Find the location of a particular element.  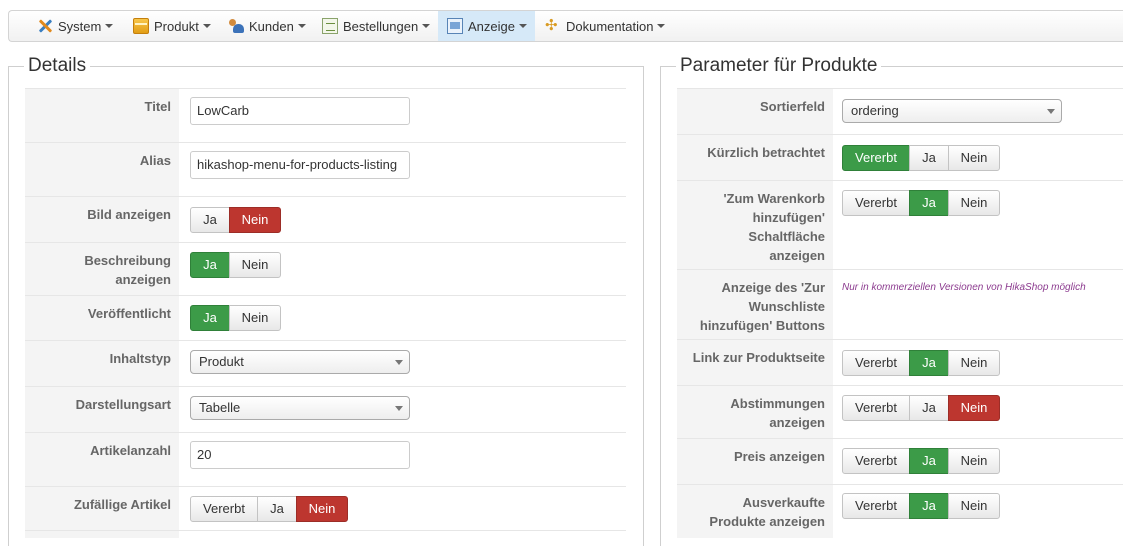

artikelanzahl-label: Artikelanzahl is located at coordinates (102, 459).